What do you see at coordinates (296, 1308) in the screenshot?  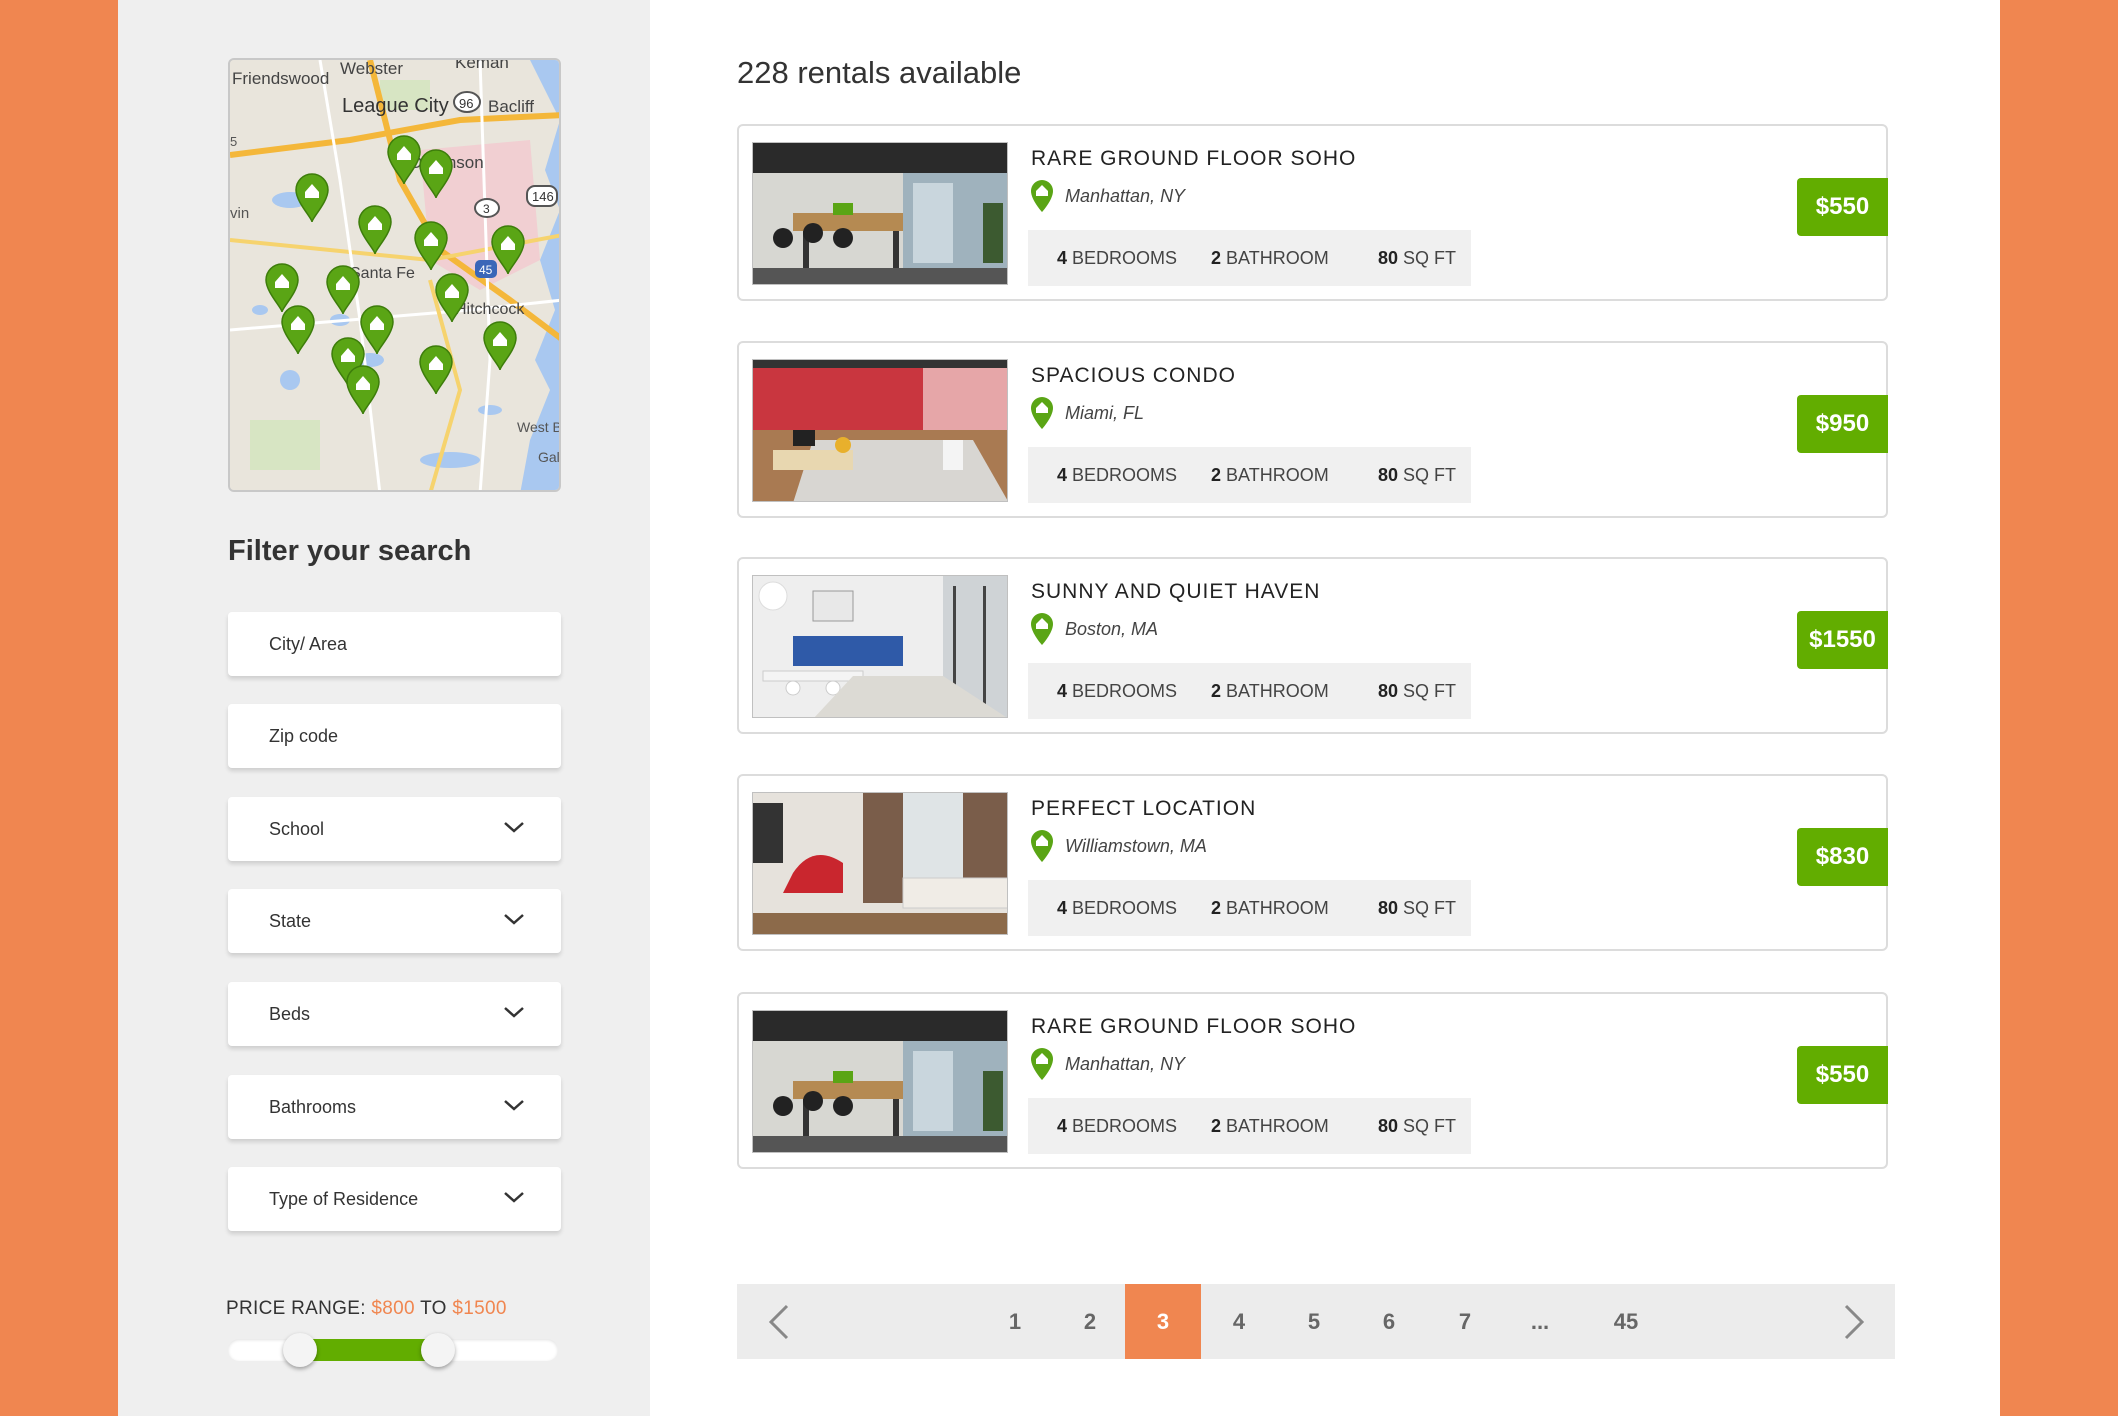 I see `price-prefix: PRICE RANGE:` at bounding box center [296, 1308].